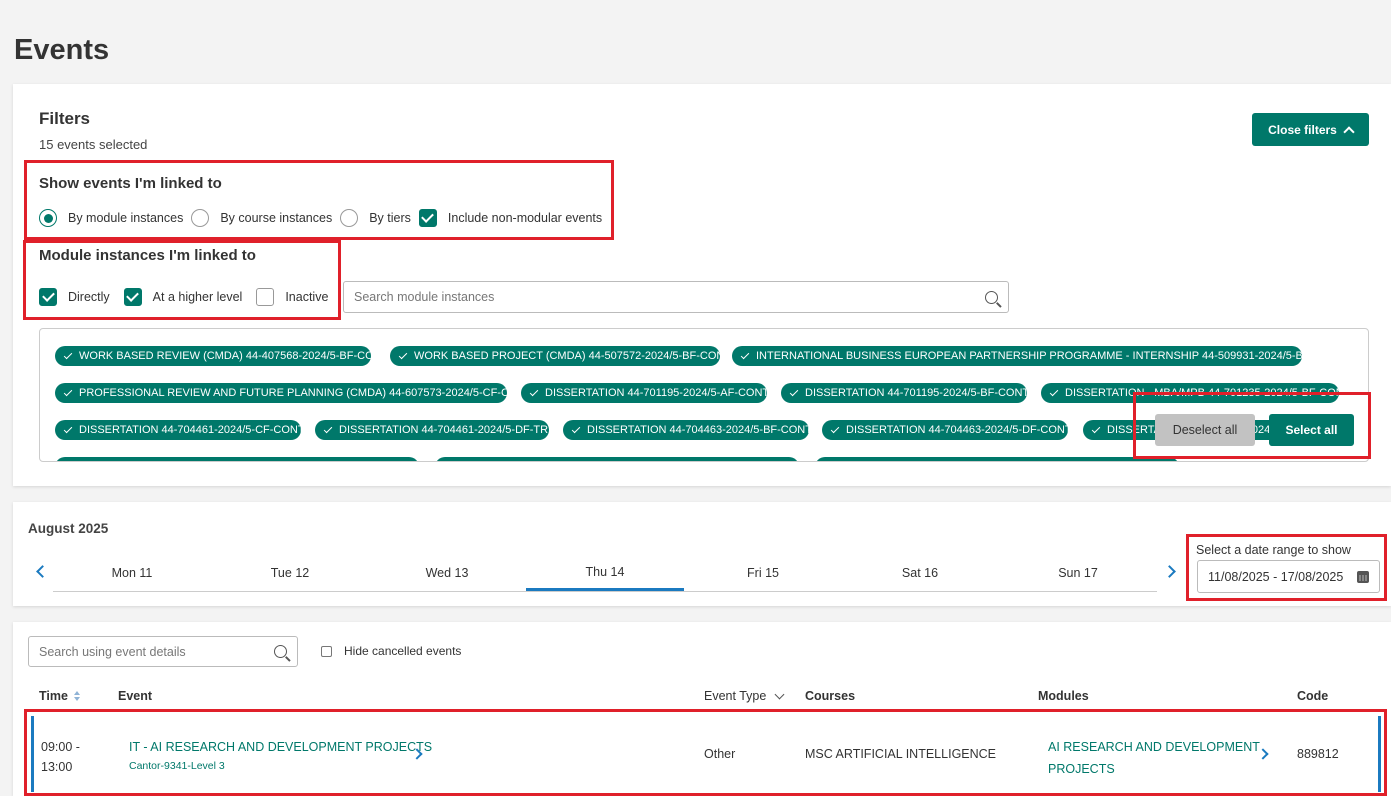 This screenshot has width=1391, height=796. Describe the element at coordinates (447, 573) in the screenshot. I see `day-tab-wed: Wed 13` at that location.